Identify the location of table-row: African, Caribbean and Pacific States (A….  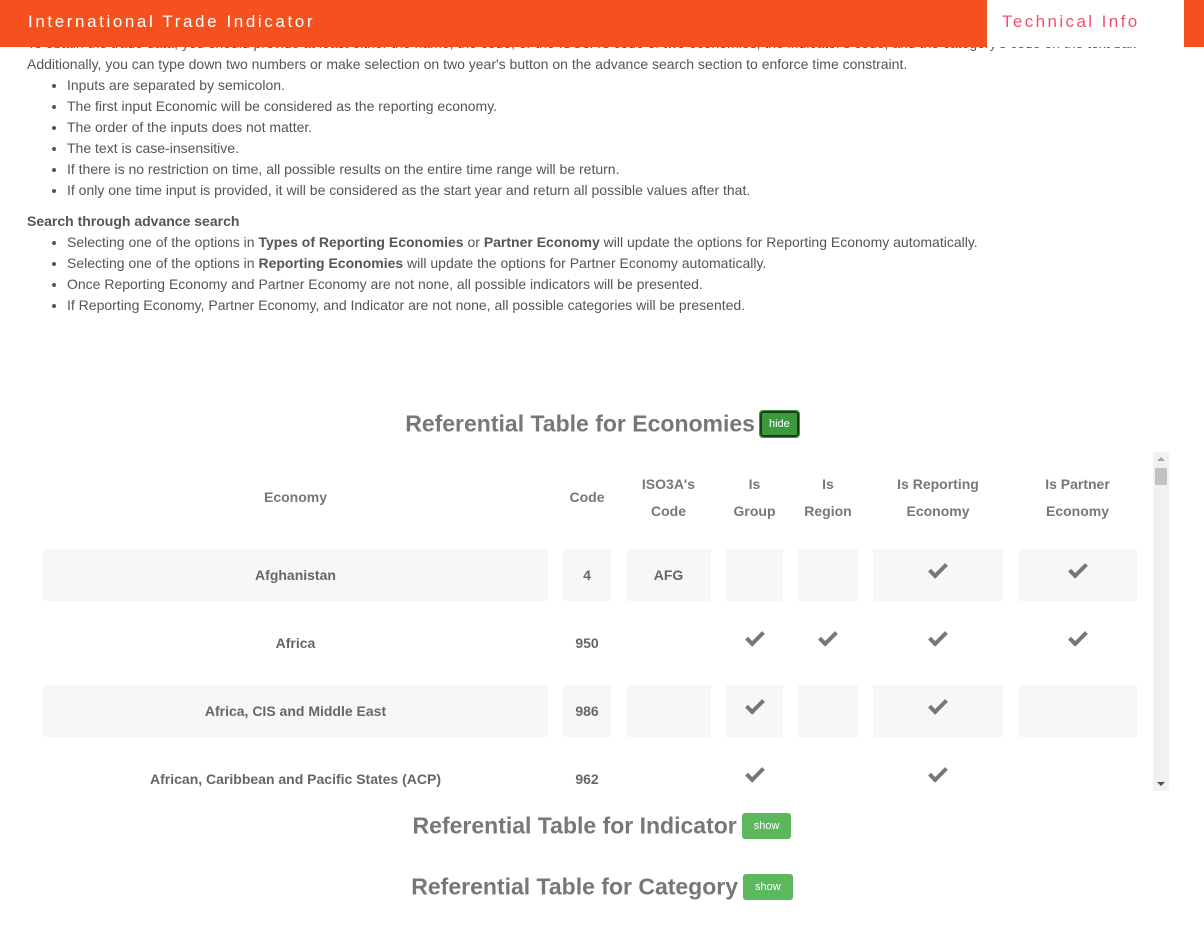
(590, 772).